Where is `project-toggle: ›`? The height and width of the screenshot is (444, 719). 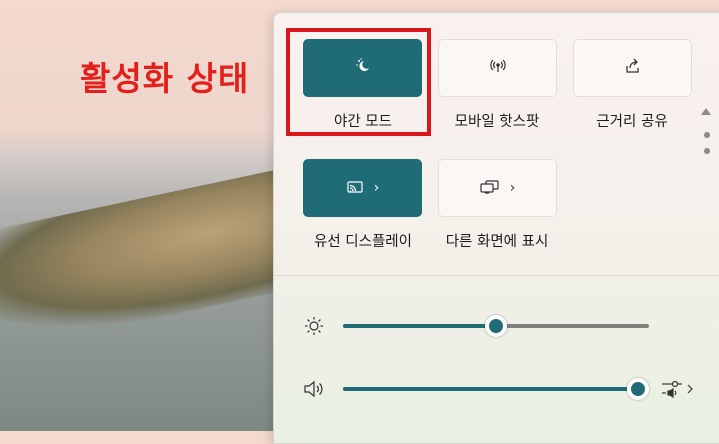
project-toggle: › is located at coordinates (497, 188).